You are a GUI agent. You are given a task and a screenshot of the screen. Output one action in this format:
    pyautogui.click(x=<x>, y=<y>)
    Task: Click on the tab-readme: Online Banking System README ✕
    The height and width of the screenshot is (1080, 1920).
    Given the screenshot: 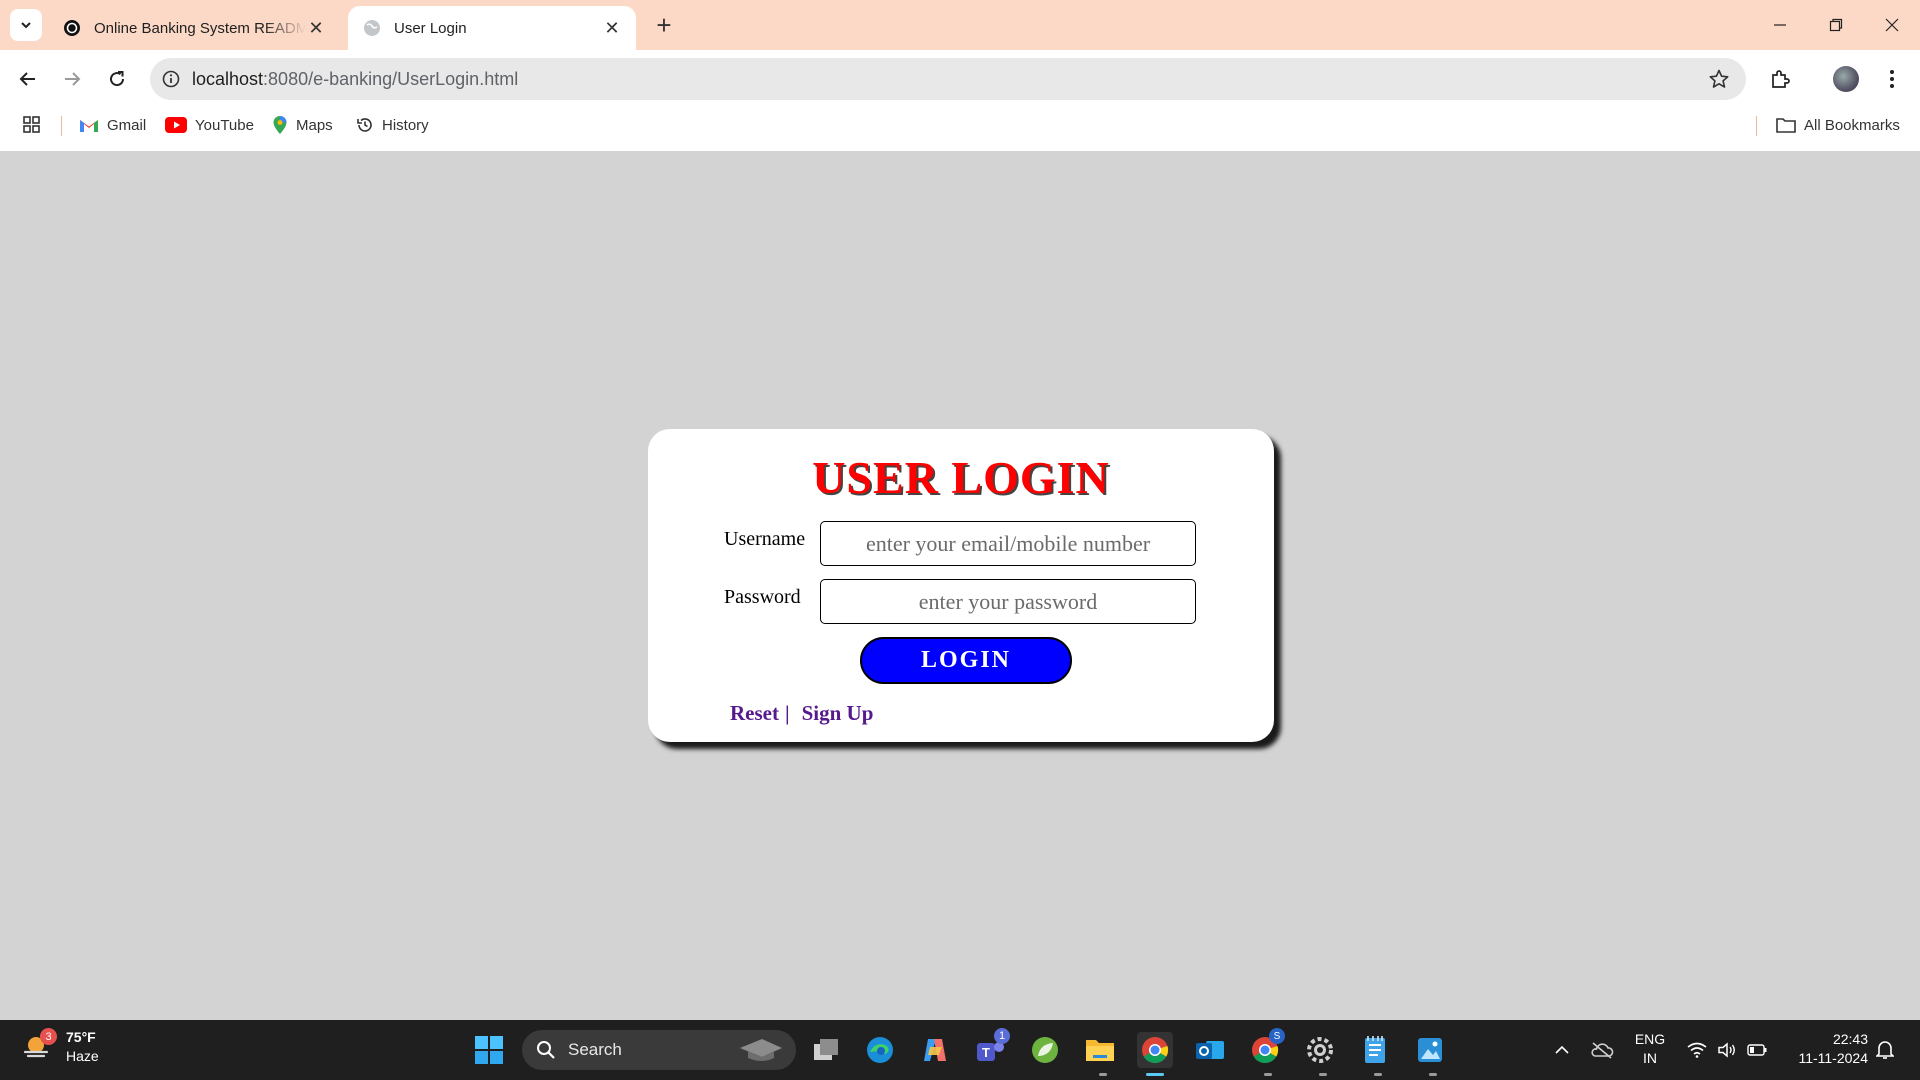 What is the action you would take?
    pyautogui.click(x=194, y=28)
    